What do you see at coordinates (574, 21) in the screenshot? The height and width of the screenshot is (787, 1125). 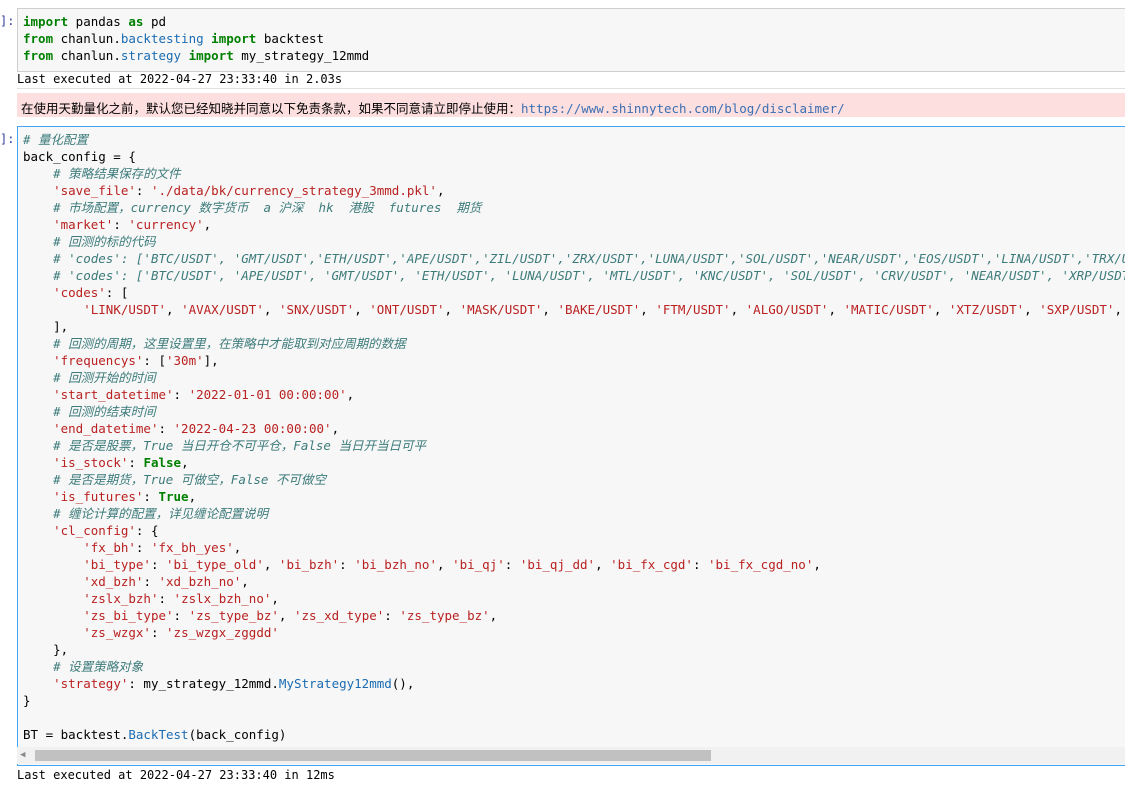 I see `code-line: import pandas as pd` at bounding box center [574, 21].